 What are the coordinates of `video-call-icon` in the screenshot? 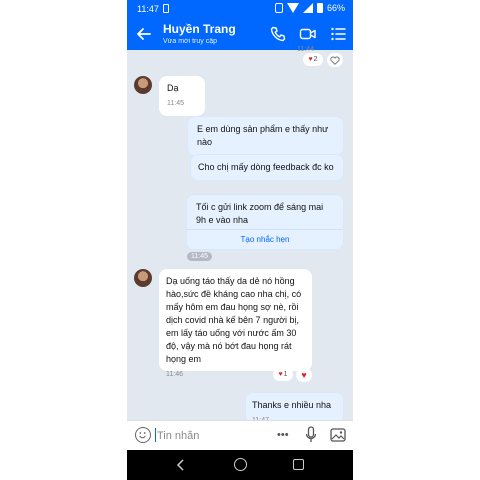 It's located at (308, 34).